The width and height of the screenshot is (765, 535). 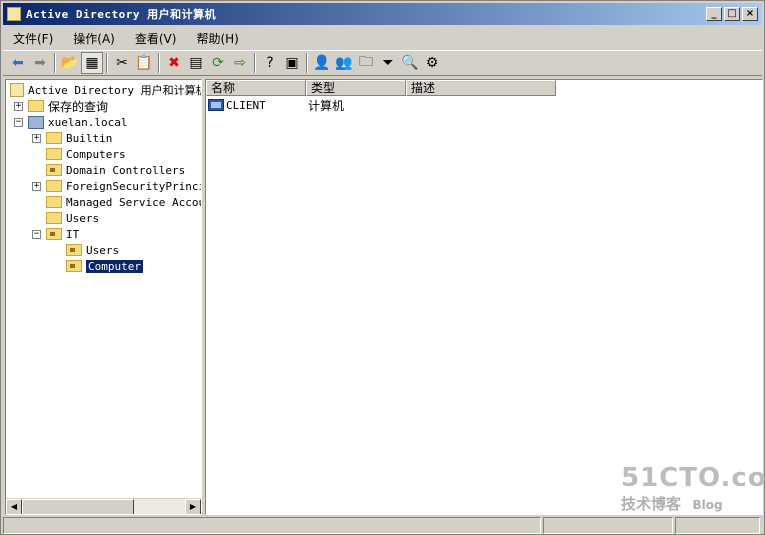 I want to click on tree-item-domain: xuelan.local, so click(x=77, y=122).